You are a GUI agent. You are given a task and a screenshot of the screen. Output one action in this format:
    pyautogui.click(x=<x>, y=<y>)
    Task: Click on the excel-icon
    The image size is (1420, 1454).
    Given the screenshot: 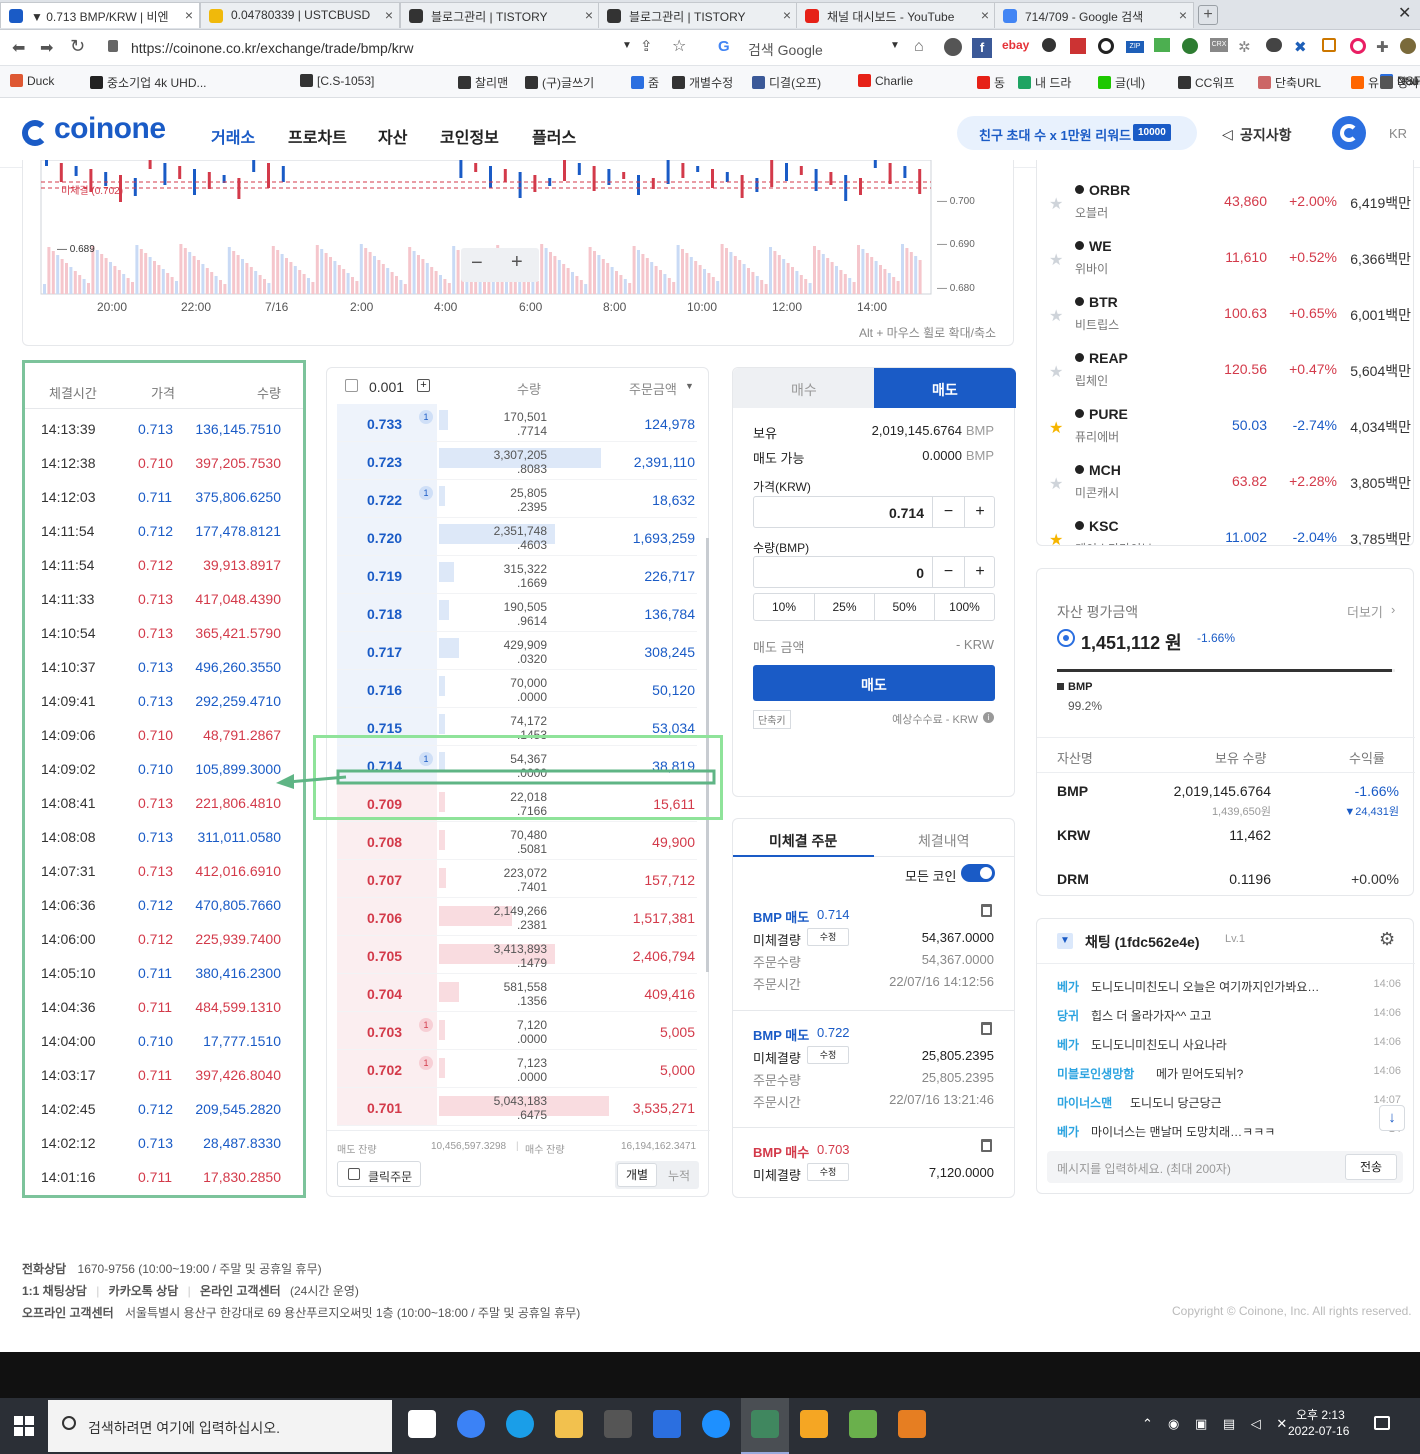 What is the action you would take?
    pyautogui.click(x=765, y=1426)
    